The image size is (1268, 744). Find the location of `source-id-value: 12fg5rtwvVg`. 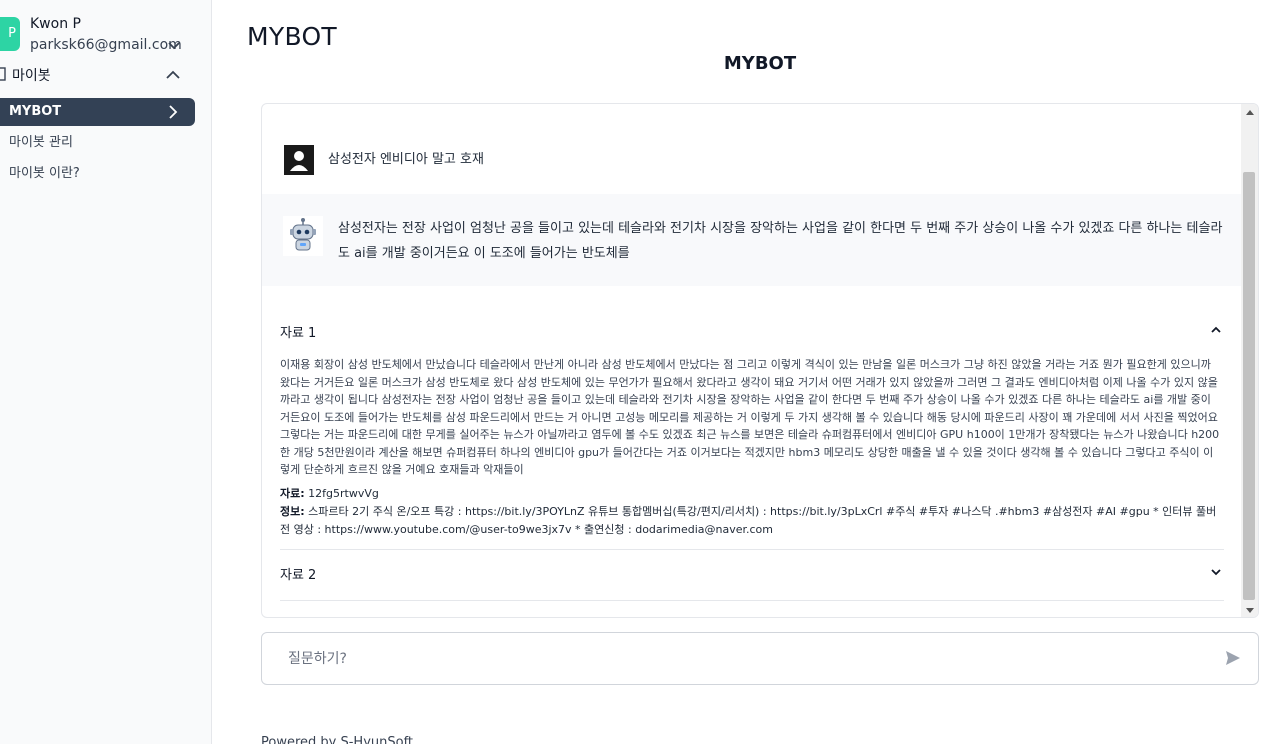

source-id-value: 12fg5rtwvVg is located at coordinates (343, 493).